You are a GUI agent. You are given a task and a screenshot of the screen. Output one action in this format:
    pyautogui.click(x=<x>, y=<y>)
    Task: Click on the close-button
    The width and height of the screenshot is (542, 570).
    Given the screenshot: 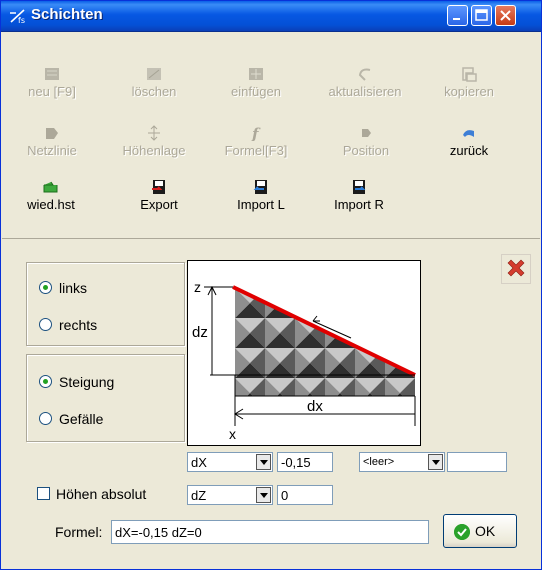 What is the action you would take?
    pyautogui.click(x=505, y=15)
    